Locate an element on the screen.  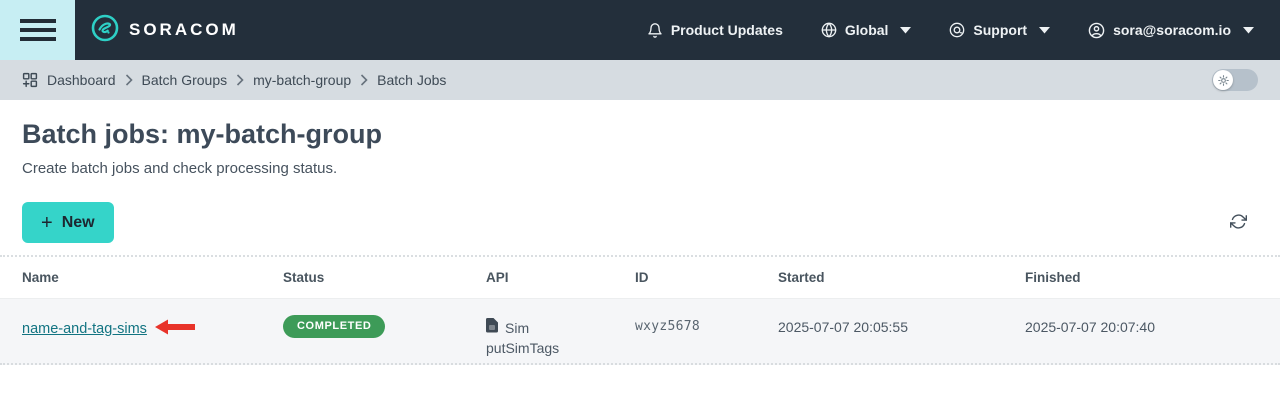
breadcrumb-item-dashboard: Dashboard is located at coordinates (81, 80).